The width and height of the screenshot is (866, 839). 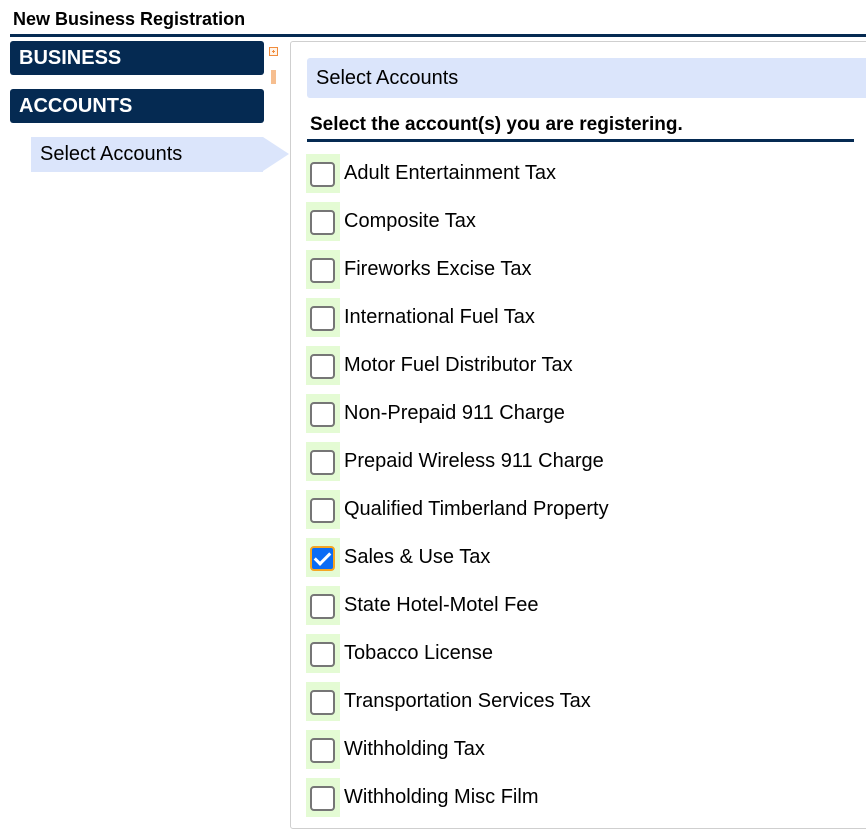 I want to click on account-label: Motor Fuel Distributor Tax, so click(x=458, y=365).